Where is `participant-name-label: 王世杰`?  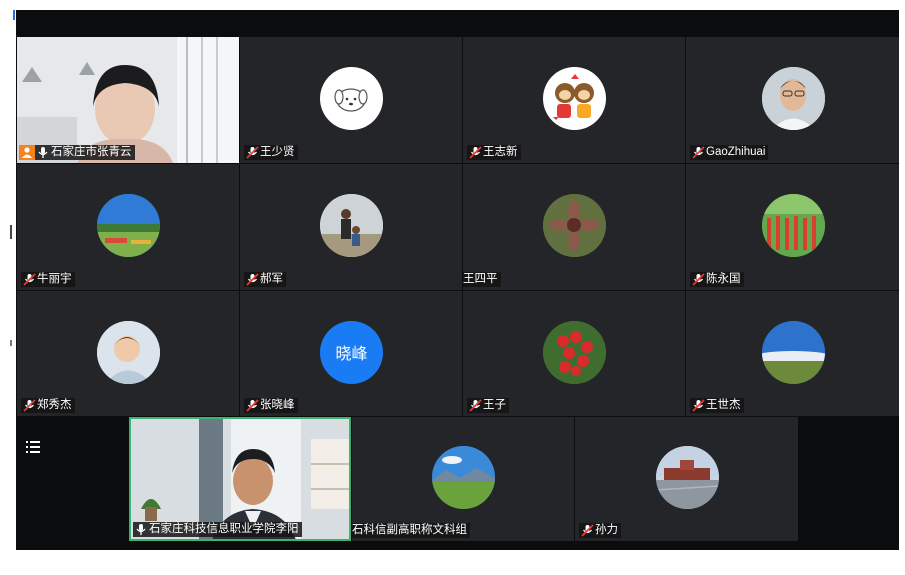 participant-name-label: 王世杰 is located at coordinates (717, 405).